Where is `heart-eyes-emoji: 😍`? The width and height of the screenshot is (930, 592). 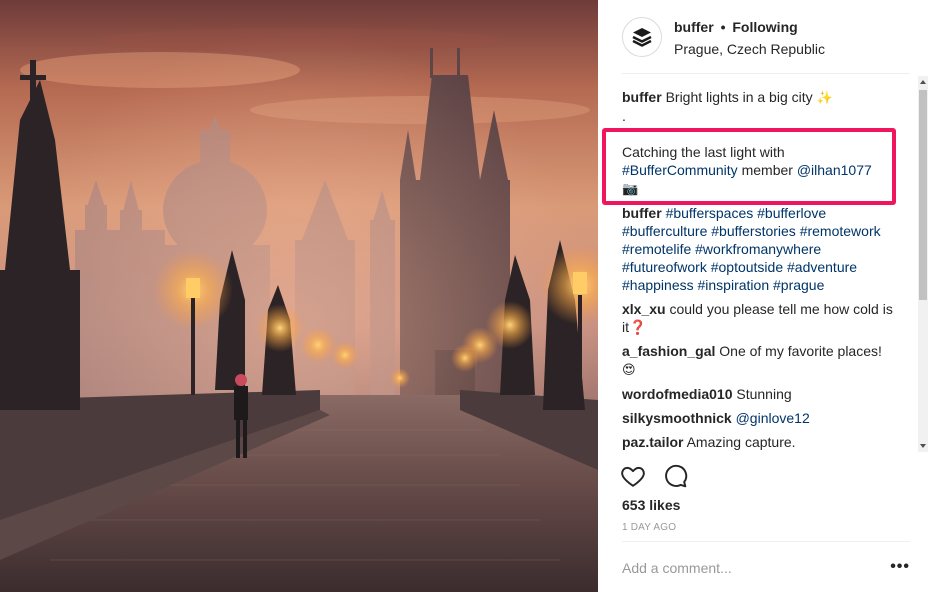
heart-eyes-emoji: 😍 is located at coordinates (629, 369).